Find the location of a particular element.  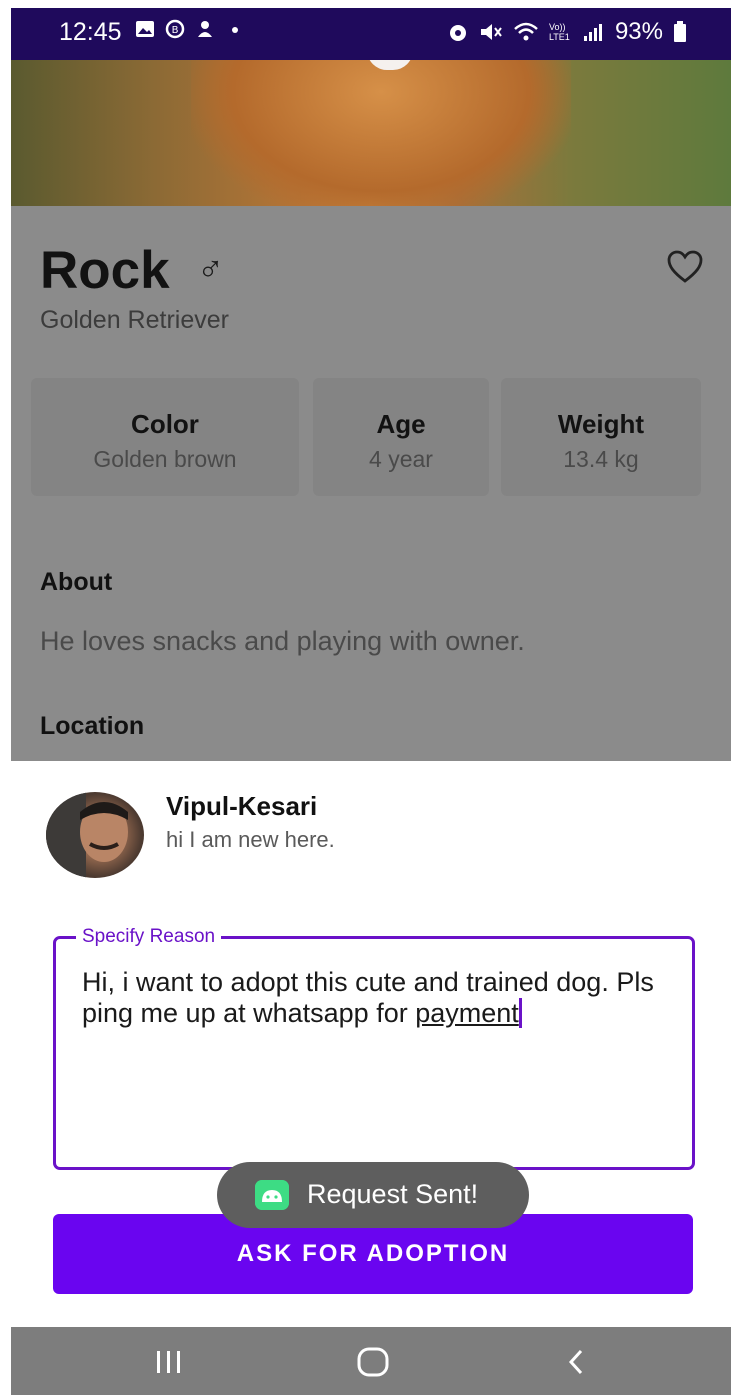

user-status: hi I am new here. is located at coordinates (250, 839).